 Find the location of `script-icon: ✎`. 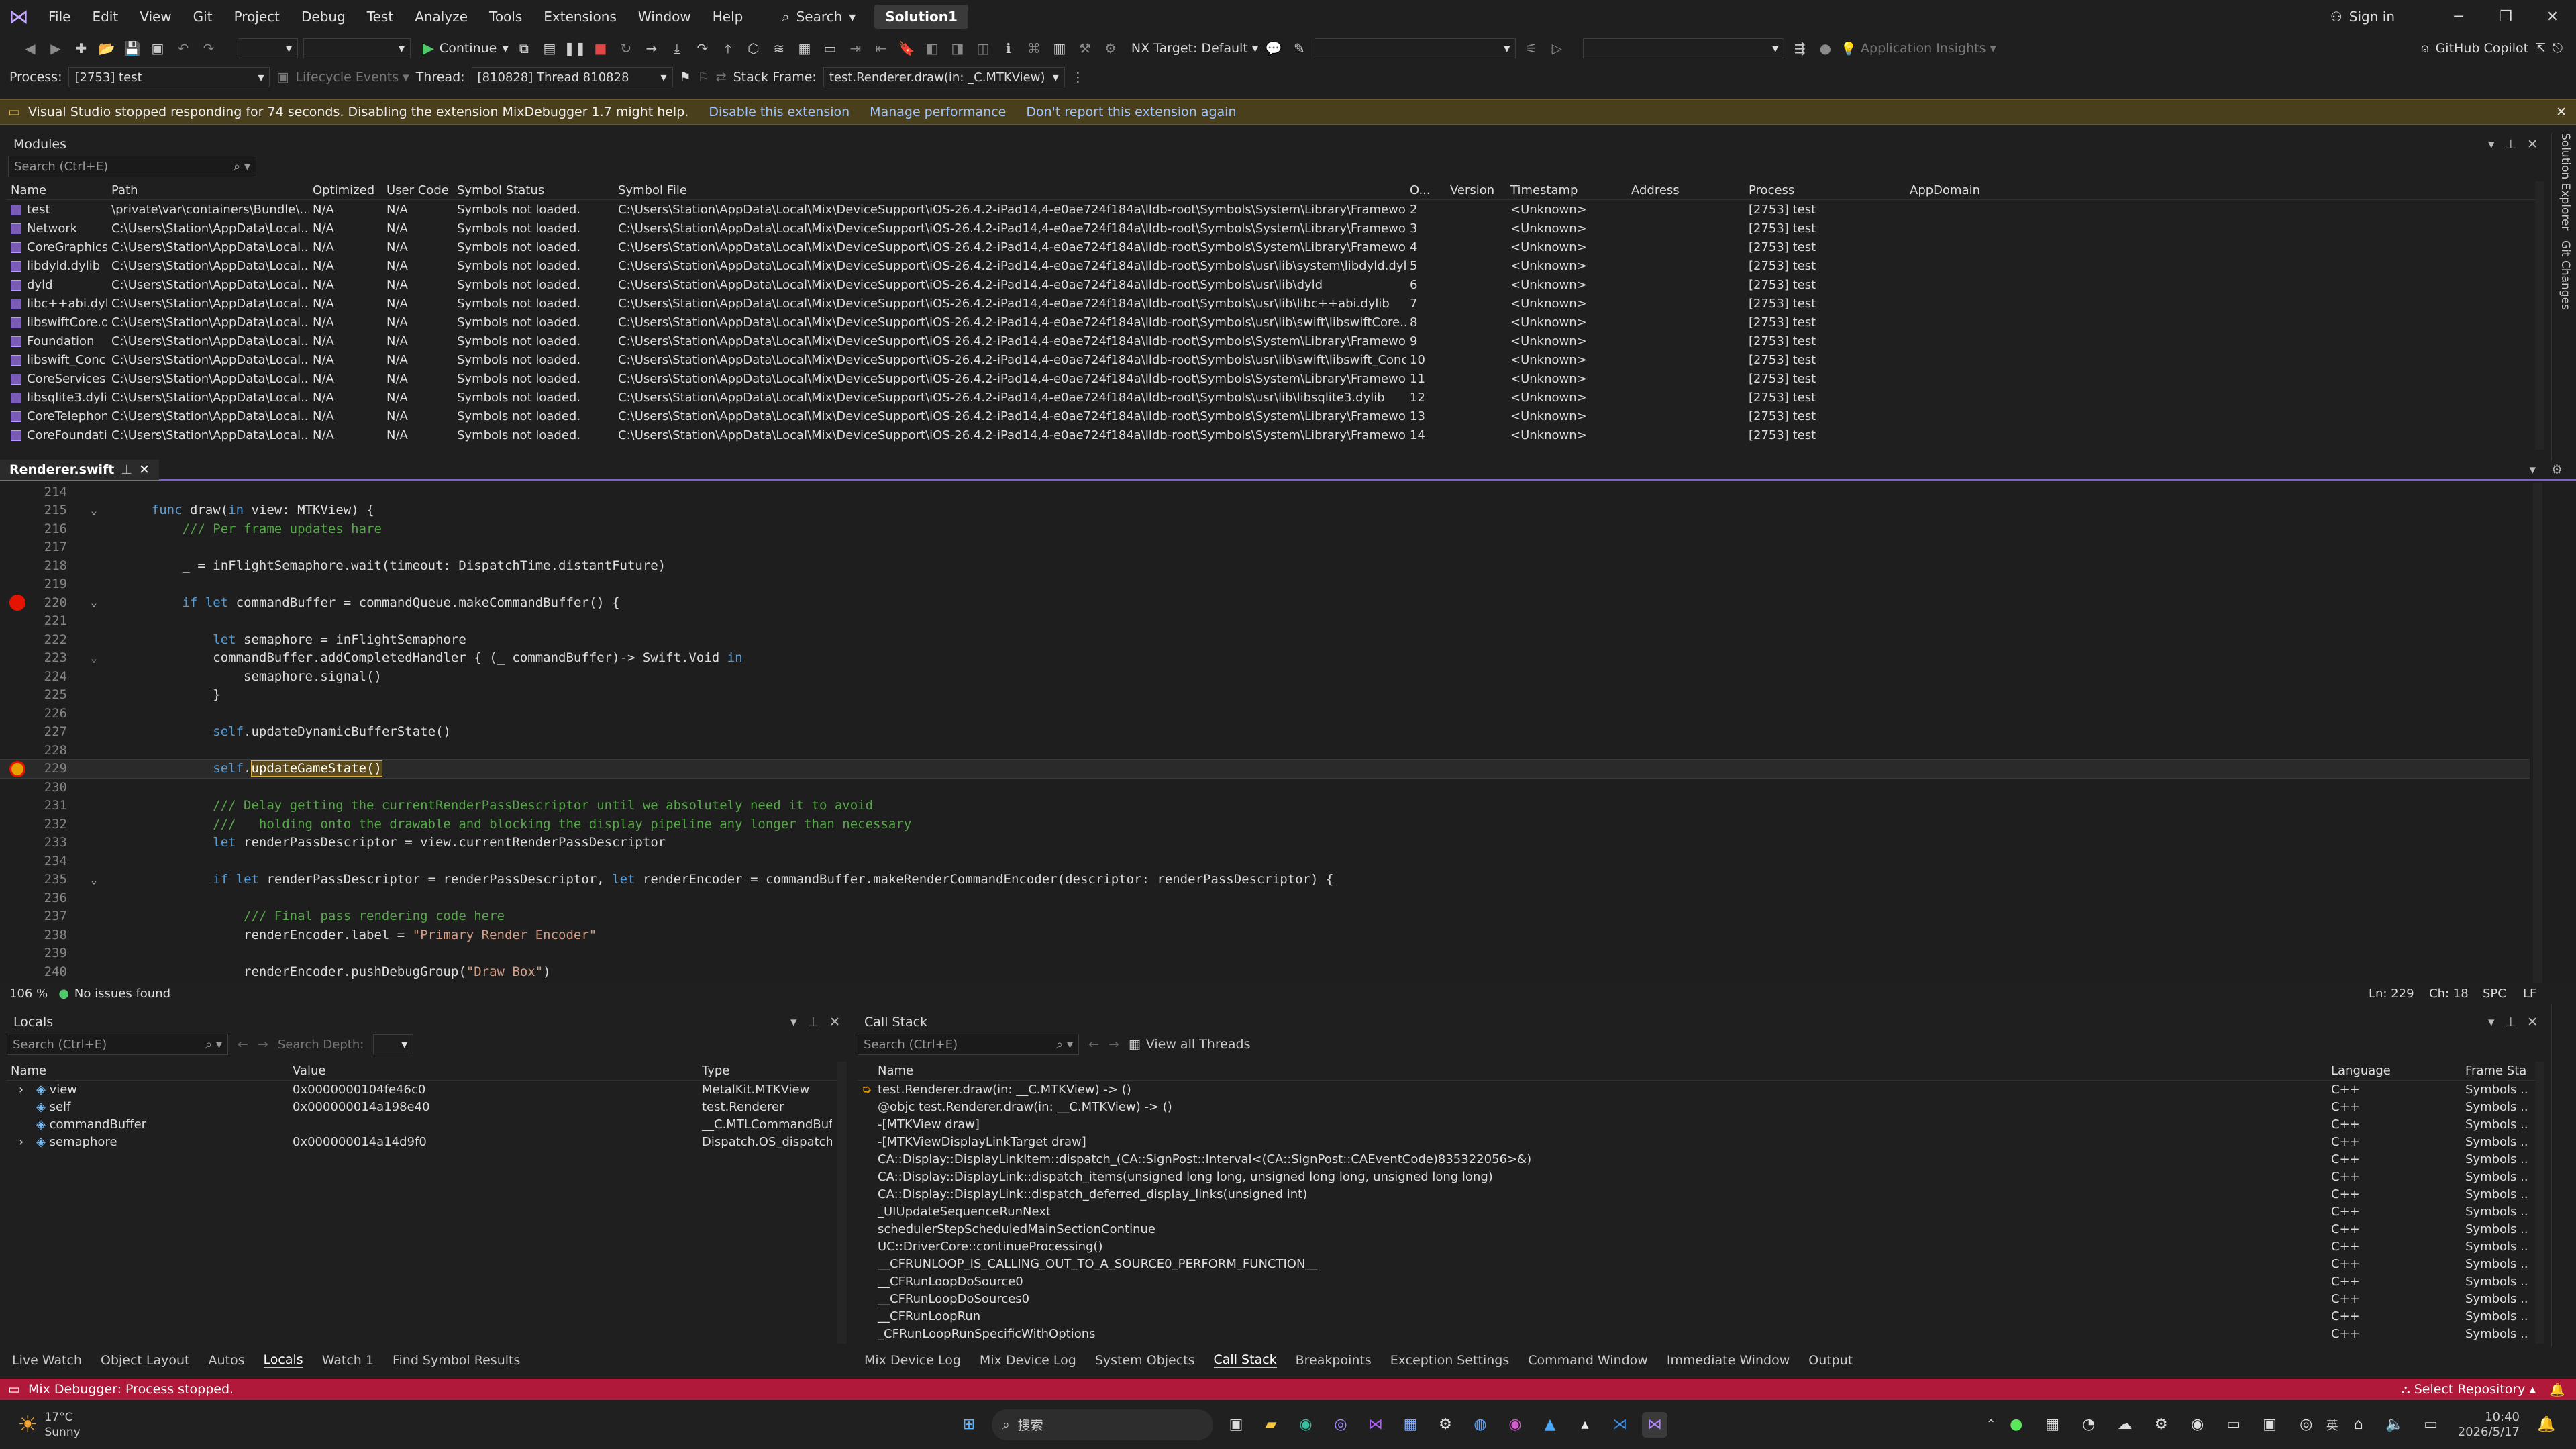

script-icon: ✎ is located at coordinates (1299, 48).